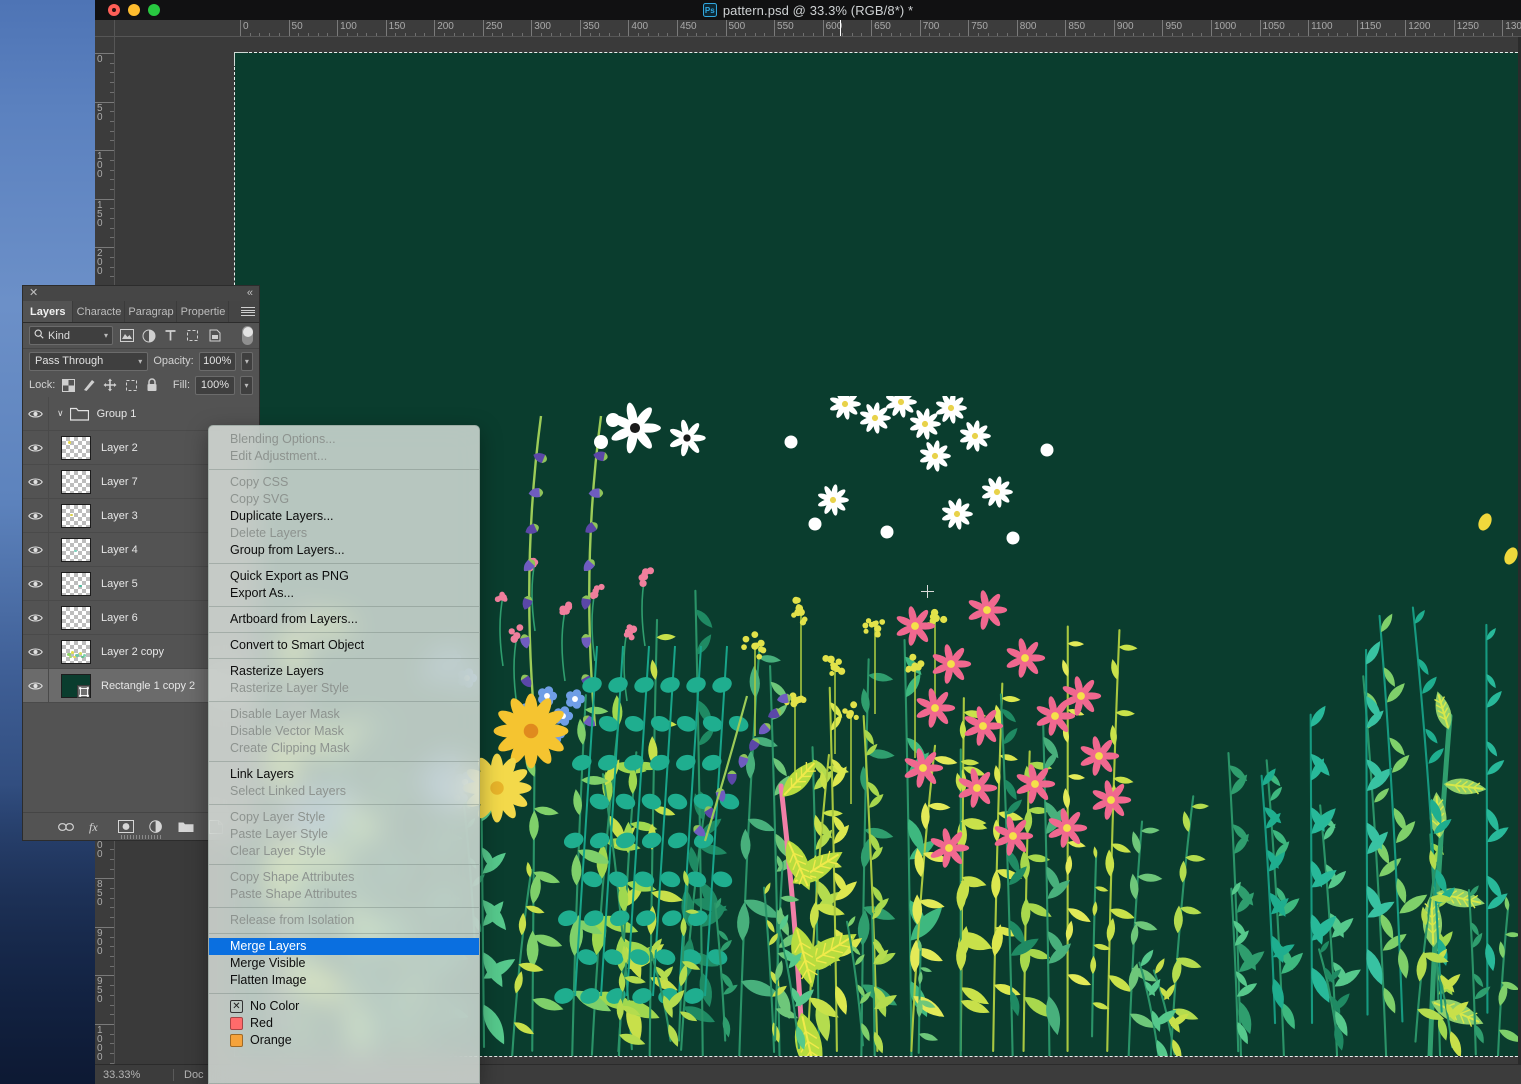 This screenshot has height=1084, width=1521. I want to click on filter-enable-toggle, so click(247, 335).